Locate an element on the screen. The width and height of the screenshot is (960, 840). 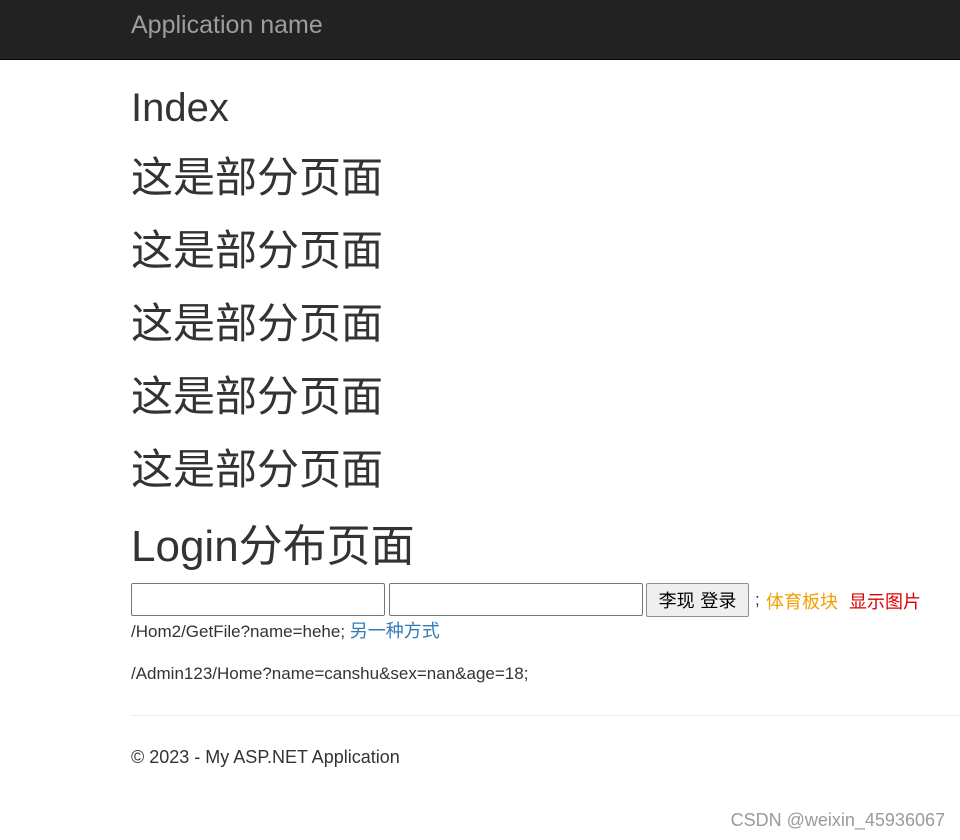
brand-link: Application name is located at coordinates (227, 25).